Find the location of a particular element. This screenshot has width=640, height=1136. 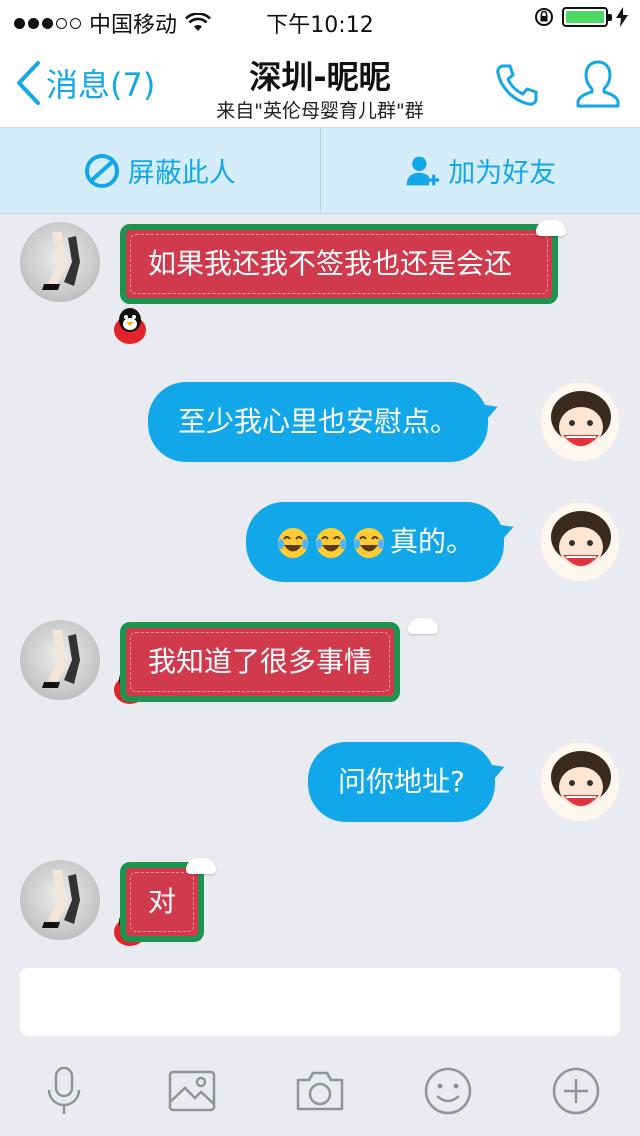

message-bubble-received: 对 is located at coordinates (162, 902).